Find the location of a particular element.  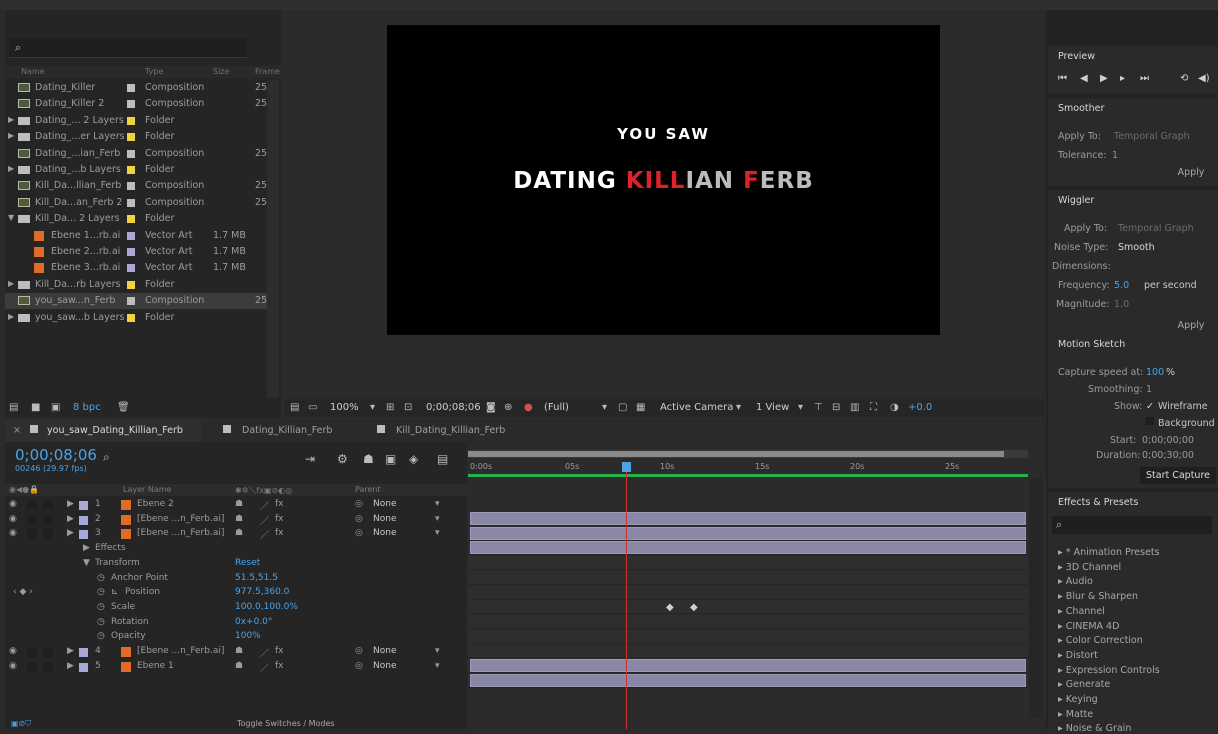

keyframe: ◆ is located at coordinates (670, 607).